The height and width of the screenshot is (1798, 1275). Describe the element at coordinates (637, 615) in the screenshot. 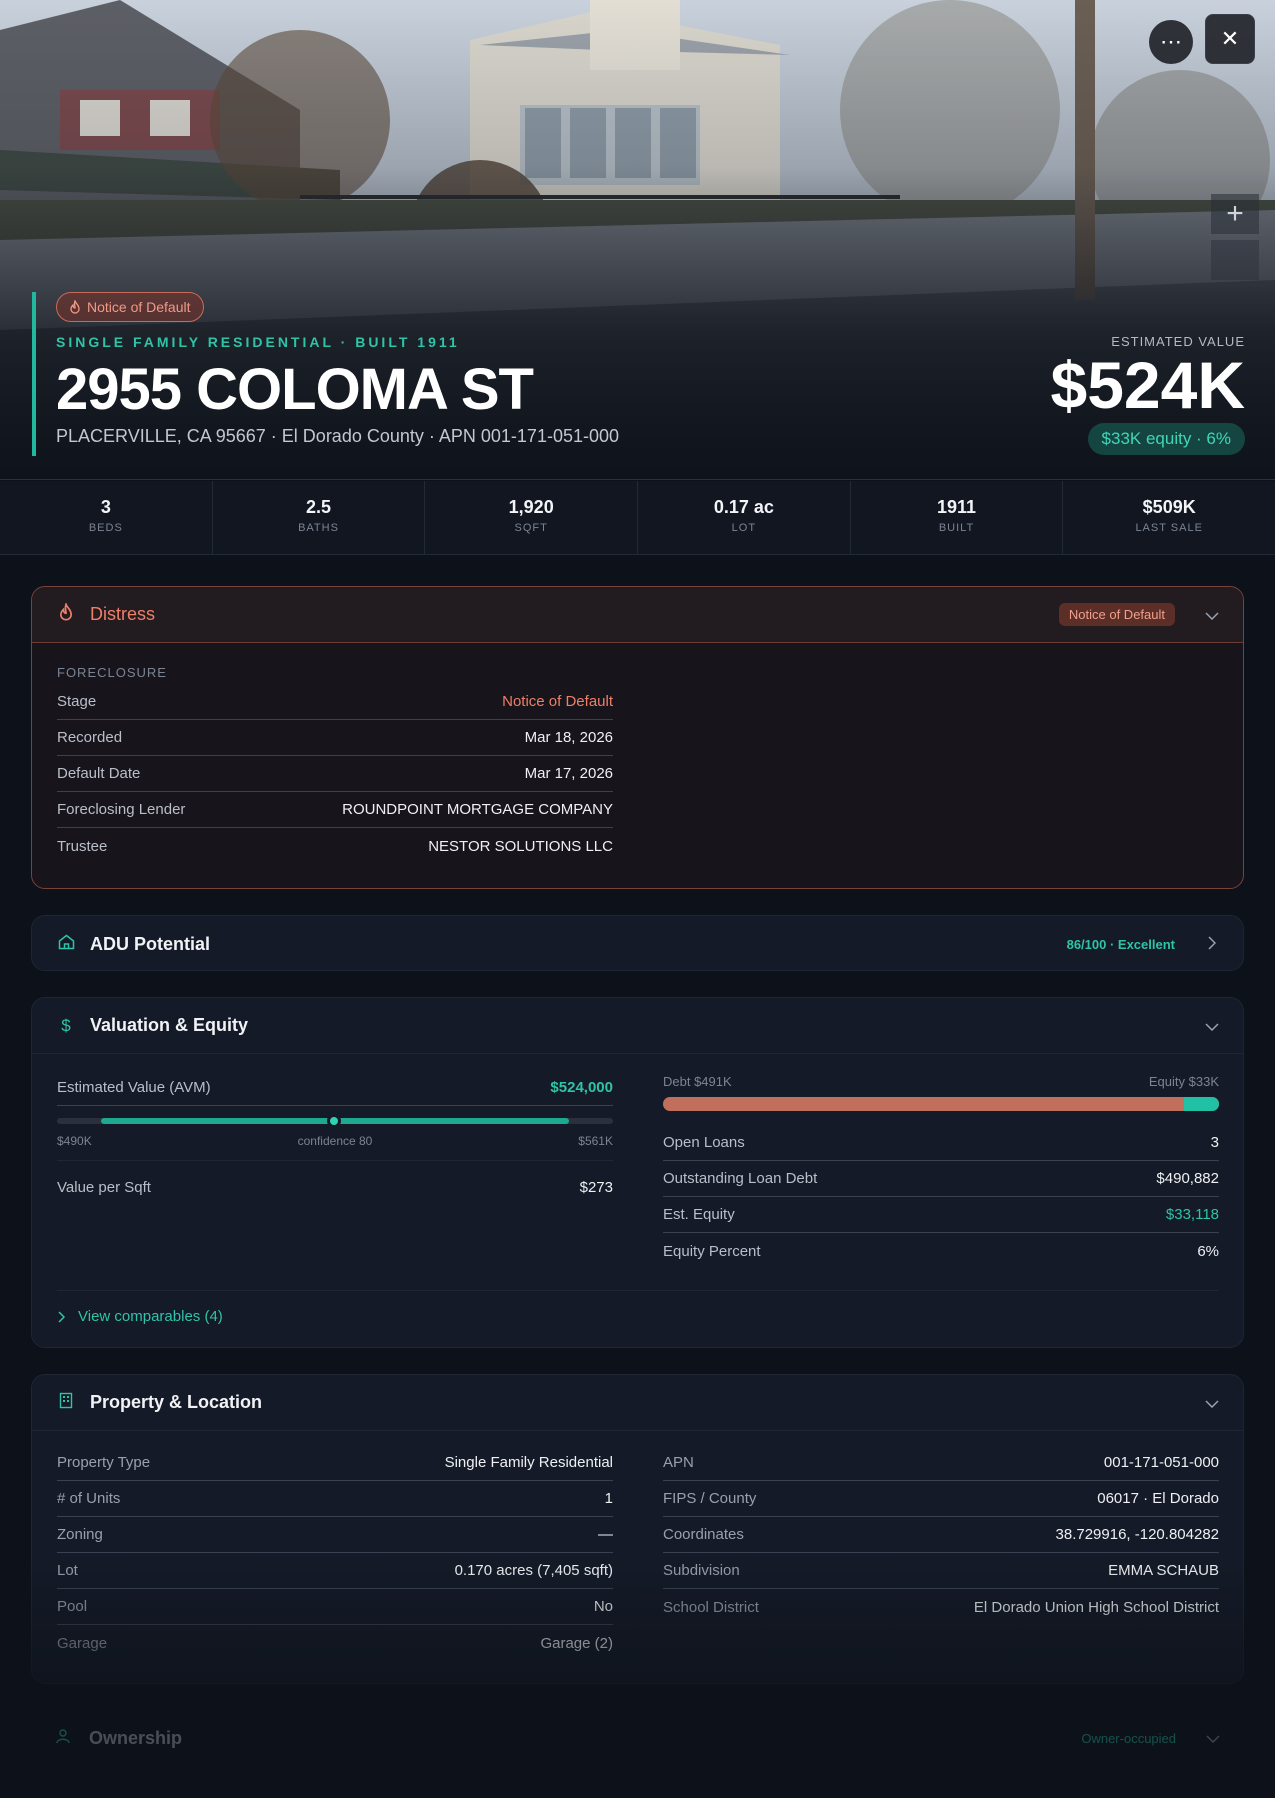

I see `distress-header: Distress Notice of Default` at that location.